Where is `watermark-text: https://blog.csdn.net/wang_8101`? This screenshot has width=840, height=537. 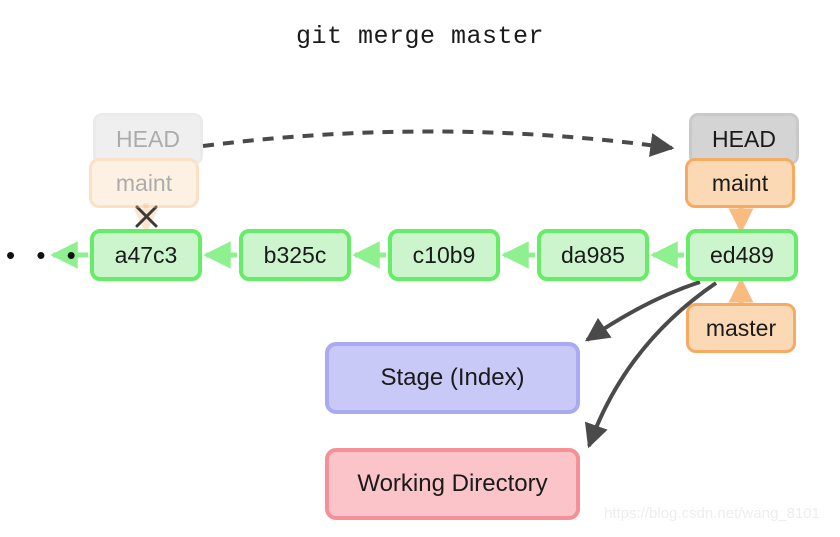 watermark-text: https://blog.csdn.net/wang_8101 is located at coordinates (712, 513).